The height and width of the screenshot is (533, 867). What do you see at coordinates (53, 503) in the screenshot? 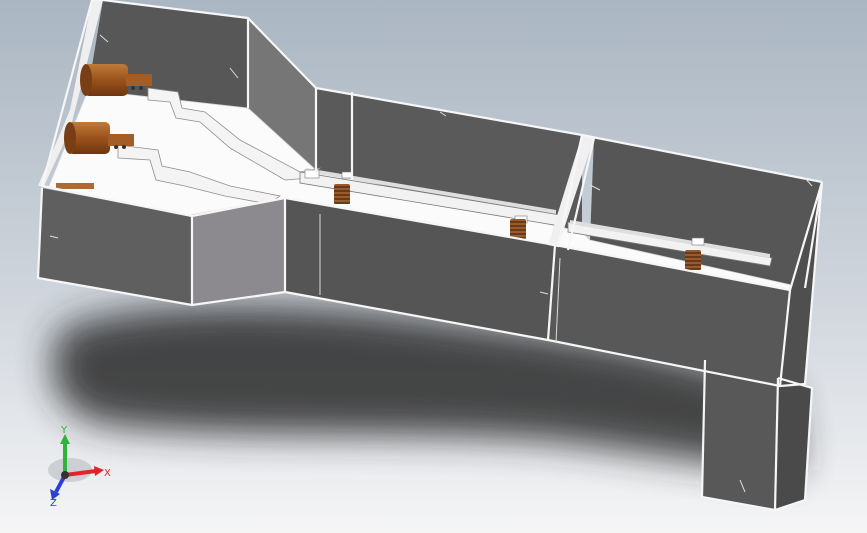
I see `axis-z-label: Z` at bounding box center [53, 503].